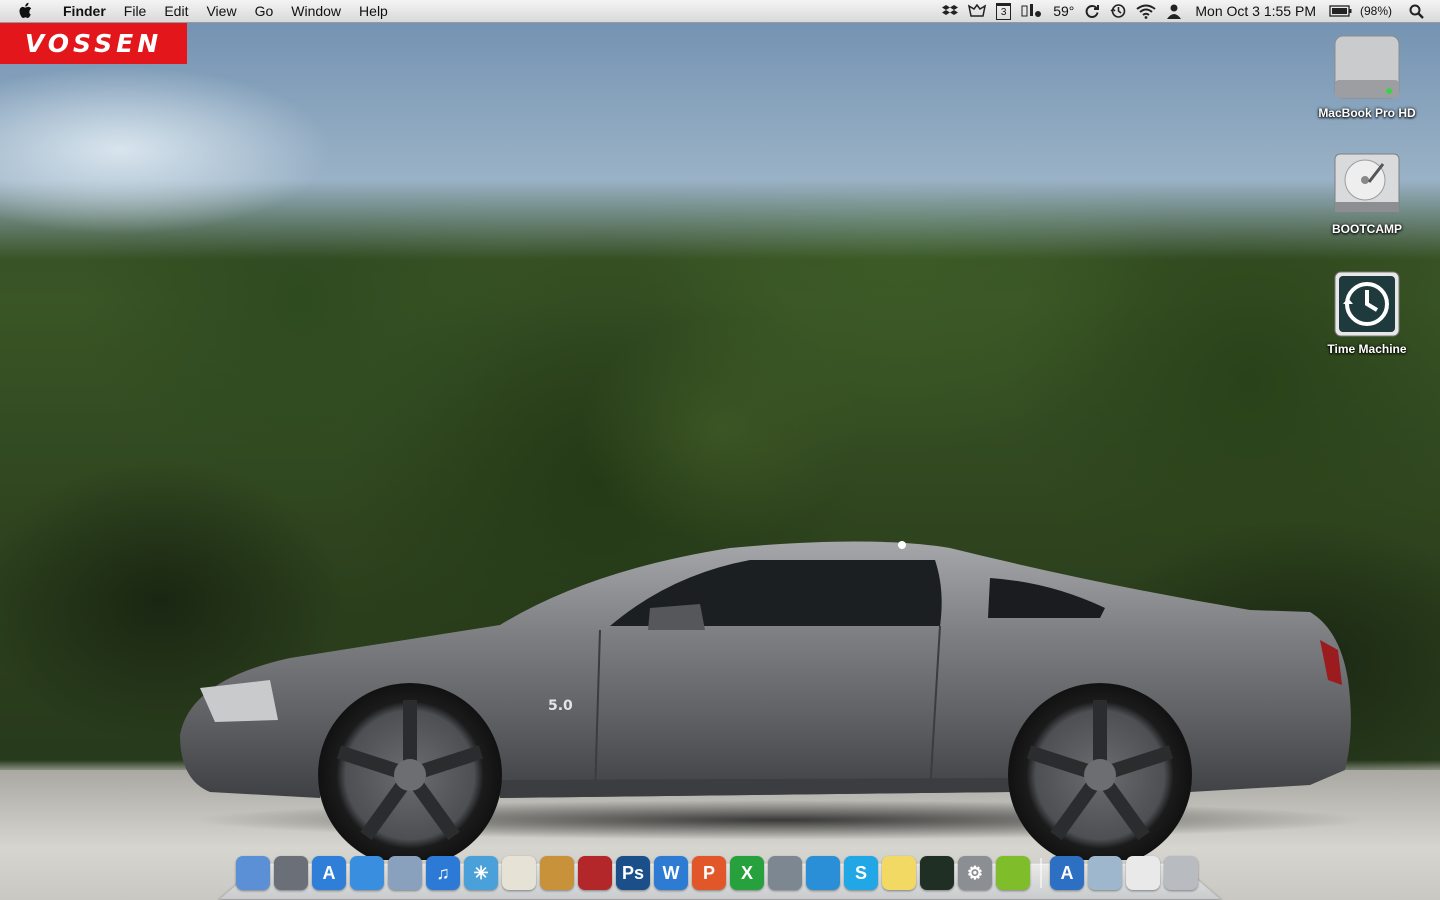  What do you see at coordinates (1067, 873) in the screenshot?
I see `applications-folder-icon: A` at bounding box center [1067, 873].